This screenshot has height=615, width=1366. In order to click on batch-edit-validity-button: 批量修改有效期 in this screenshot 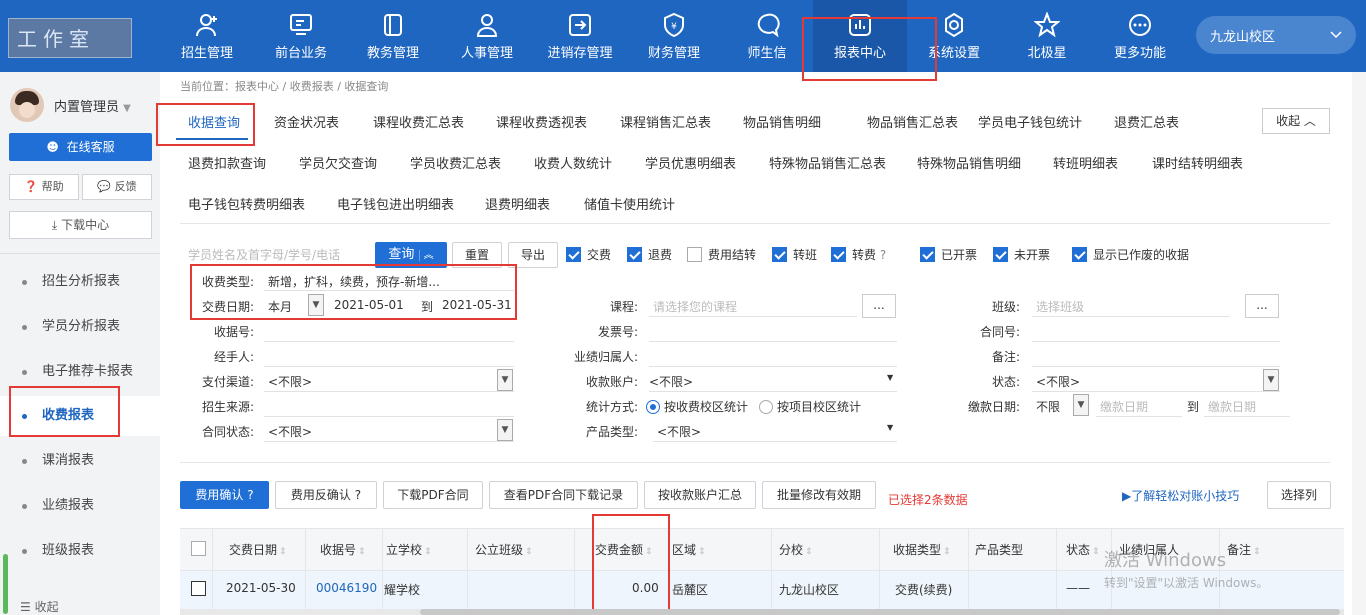, I will do `click(819, 495)`.